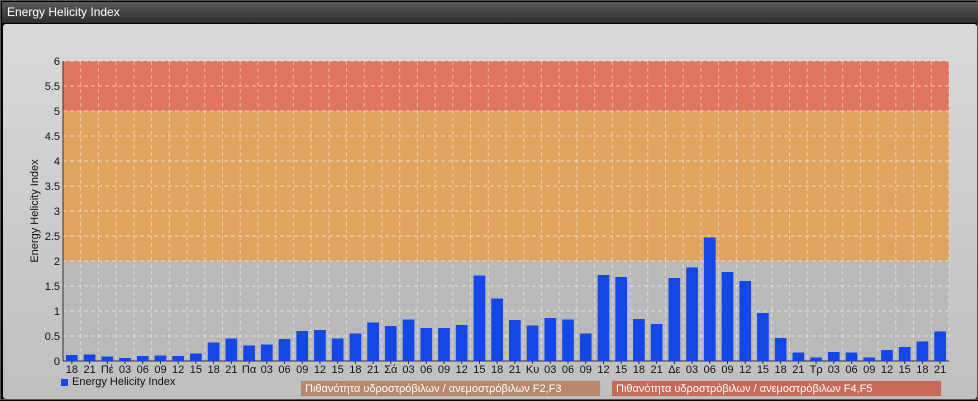 Image resolution: width=978 pixels, height=401 pixels. I want to click on x-tick-label: Τρ, so click(816, 370).